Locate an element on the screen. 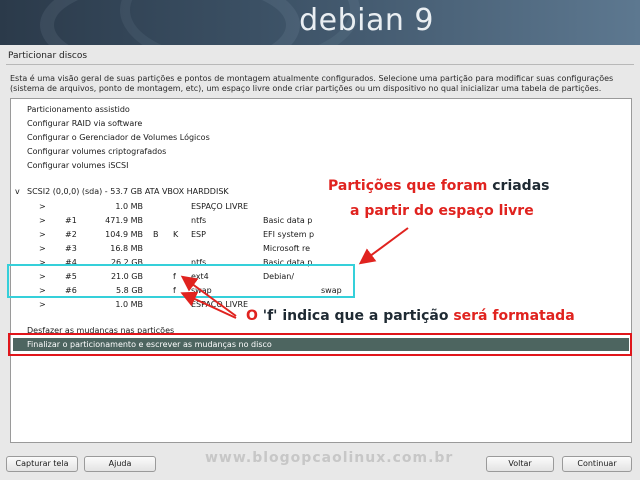 This screenshot has height=480, width=640. help-button: Ajuda is located at coordinates (120, 464).